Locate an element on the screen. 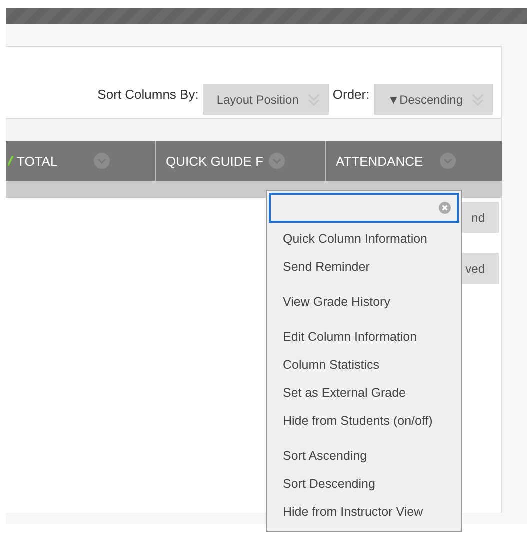 The image size is (527, 548). sort-label: Sort Columns By: is located at coordinates (148, 94).